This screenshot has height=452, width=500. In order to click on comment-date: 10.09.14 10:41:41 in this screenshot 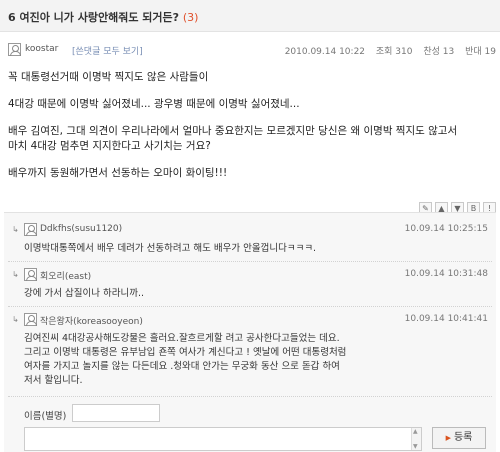, I will do `click(446, 319)`.